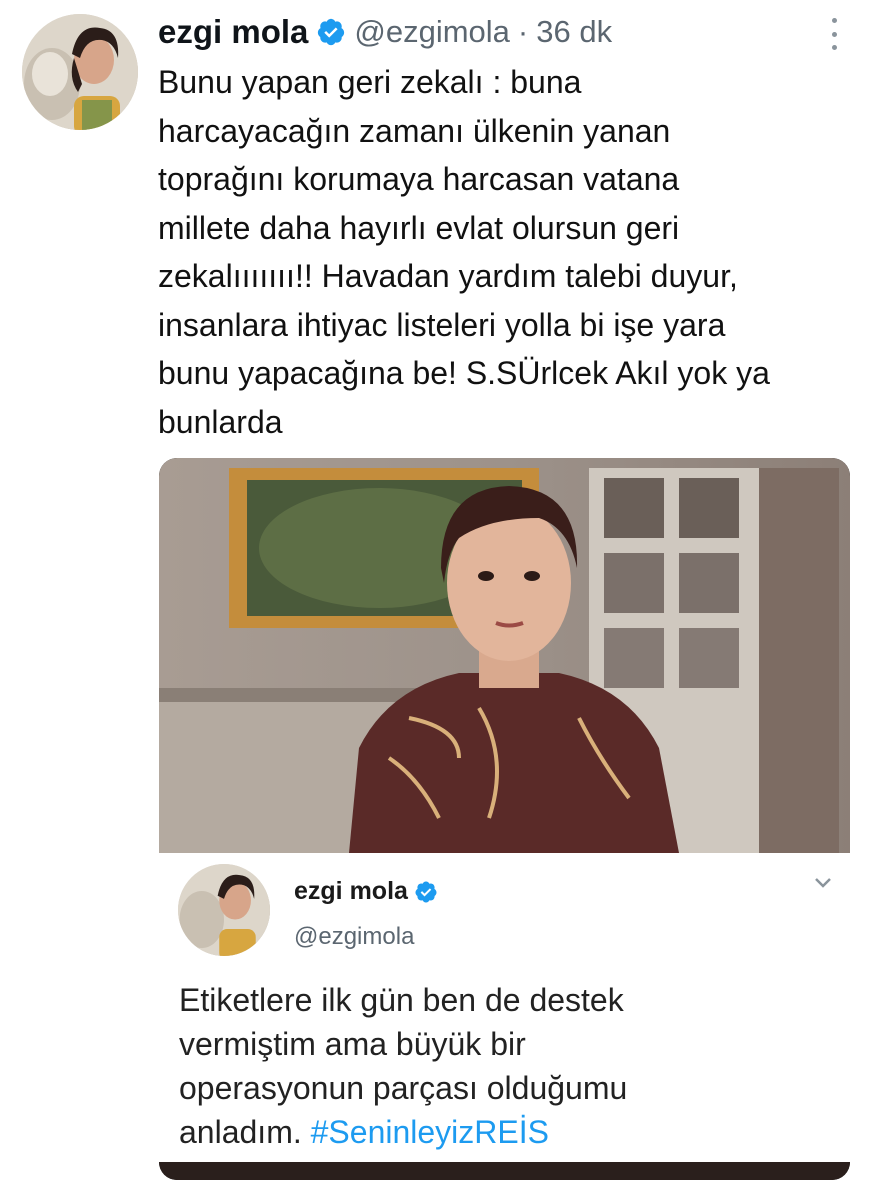 The height and width of the screenshot is (1200, 875). I want to click on chevron-down-icon, so click(823, 883).